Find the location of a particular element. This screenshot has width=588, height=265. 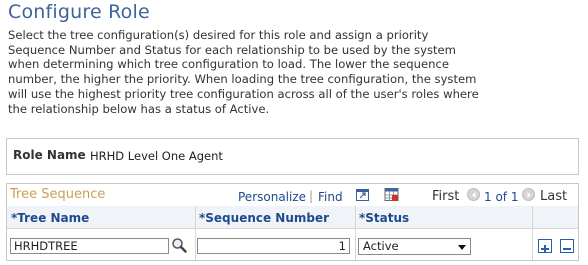

find-link: Find is located at coordinates (330, 197).